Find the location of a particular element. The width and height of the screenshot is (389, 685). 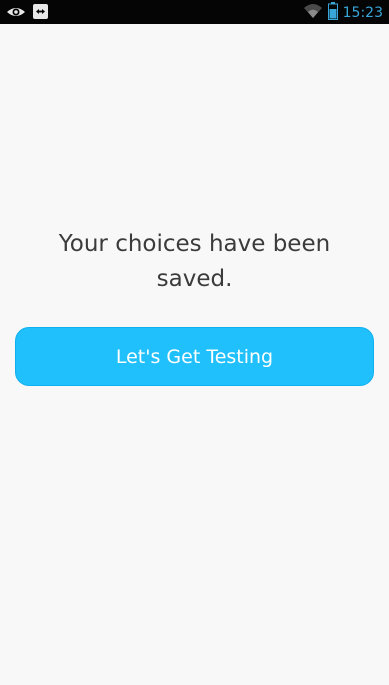

status-time: 15:23 is located at coordinates (362, 13).